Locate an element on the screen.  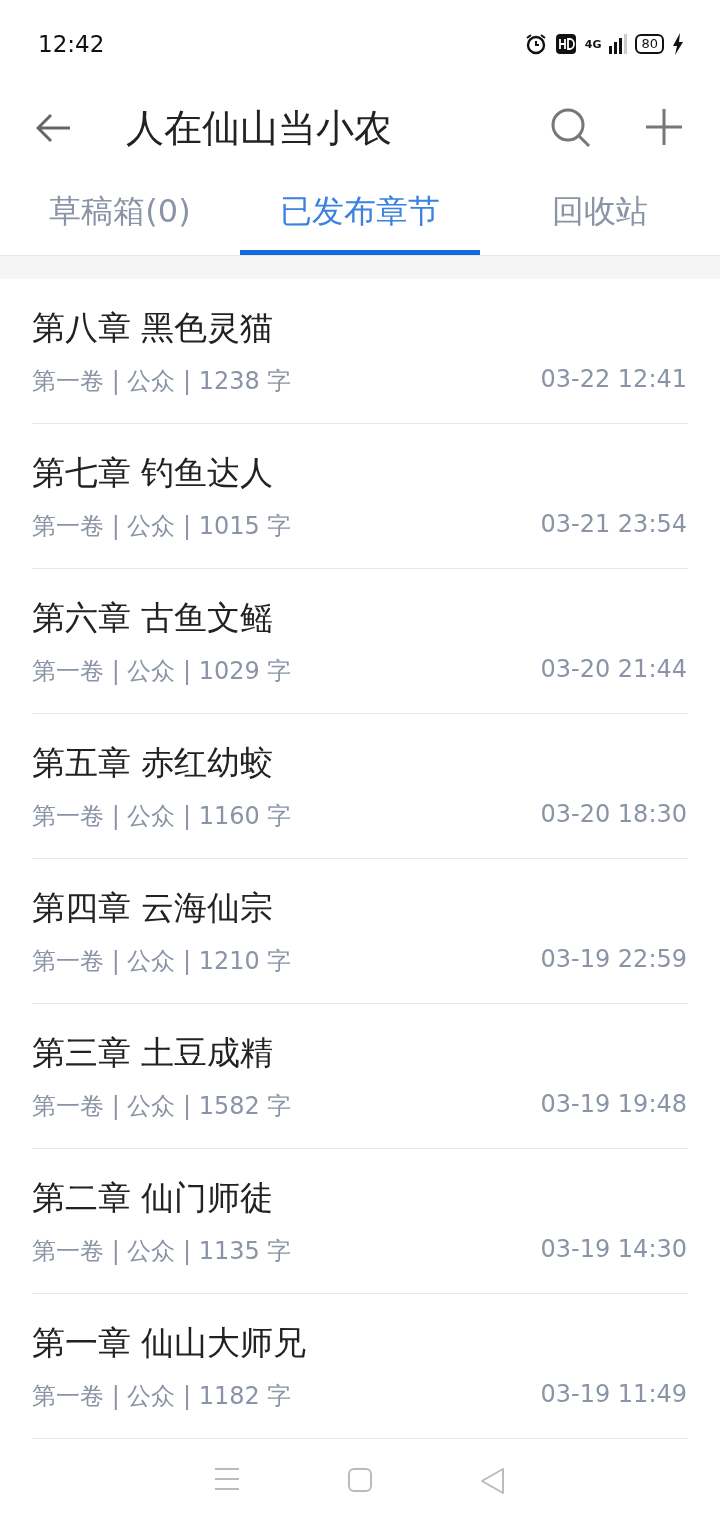
battery-level: 80 is located at coordinates (649, 44).